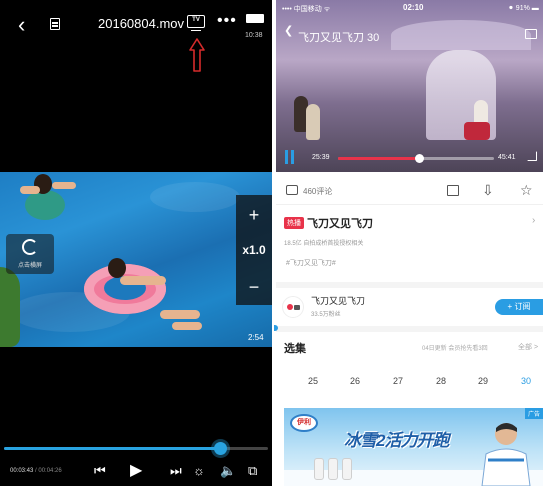 The height and width of the screenshot is (486, 543). What do you see at coordinates (136, 471) in the screenshot?
I see `play-icon: ▶` at bounding box center [136, 471].